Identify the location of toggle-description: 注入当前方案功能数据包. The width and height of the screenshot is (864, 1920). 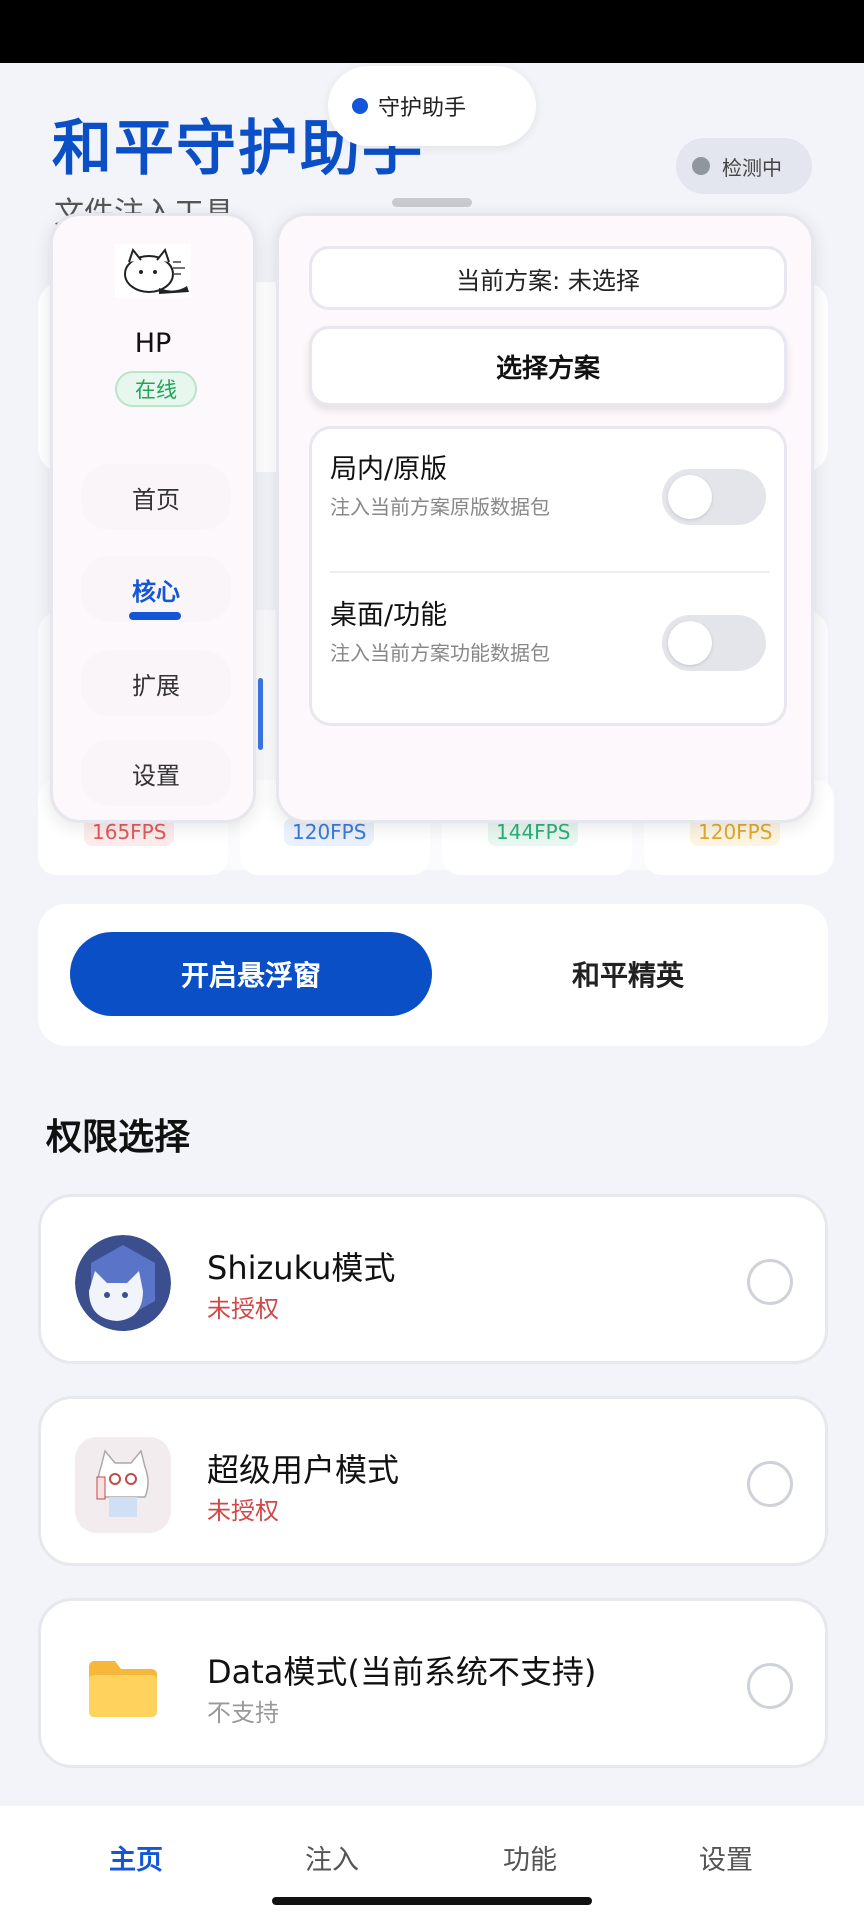
(440, 653).